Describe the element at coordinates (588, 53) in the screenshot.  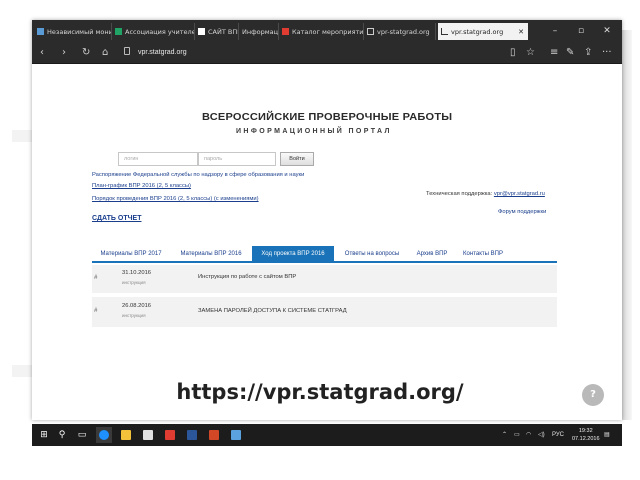
I see `share-icon: ⇪` at that location.